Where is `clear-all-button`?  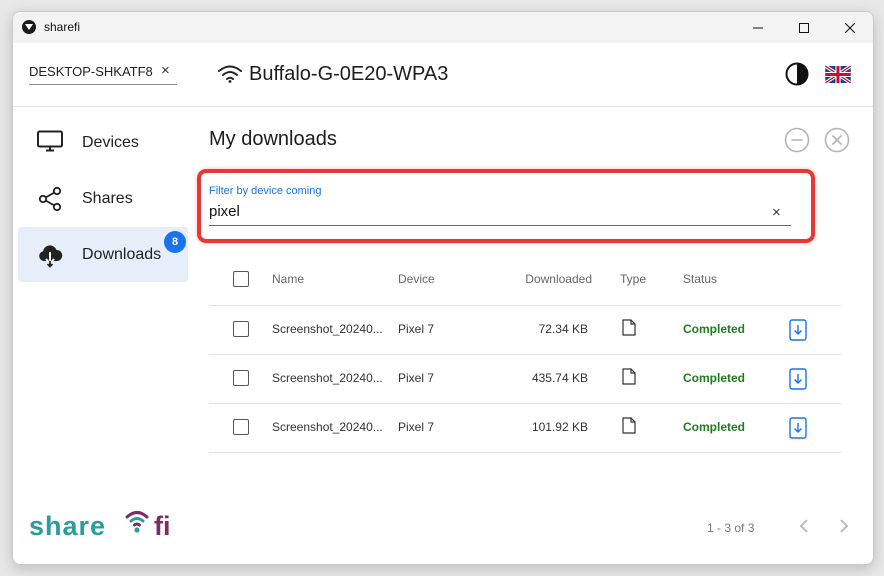 clear-all-button is located at coordinates (837, 140).